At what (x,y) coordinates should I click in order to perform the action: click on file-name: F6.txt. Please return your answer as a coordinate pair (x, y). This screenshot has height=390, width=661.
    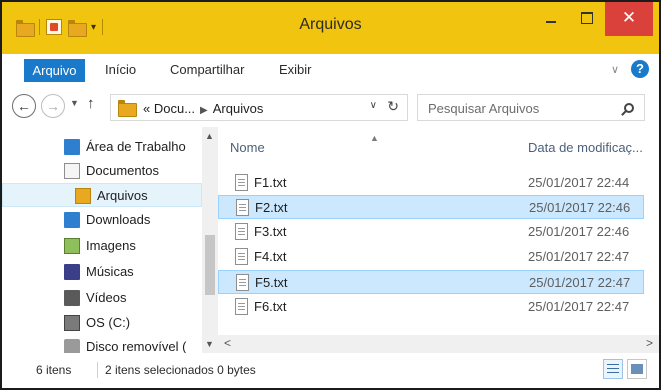
    Looking at the image, I should click on (270, 306).